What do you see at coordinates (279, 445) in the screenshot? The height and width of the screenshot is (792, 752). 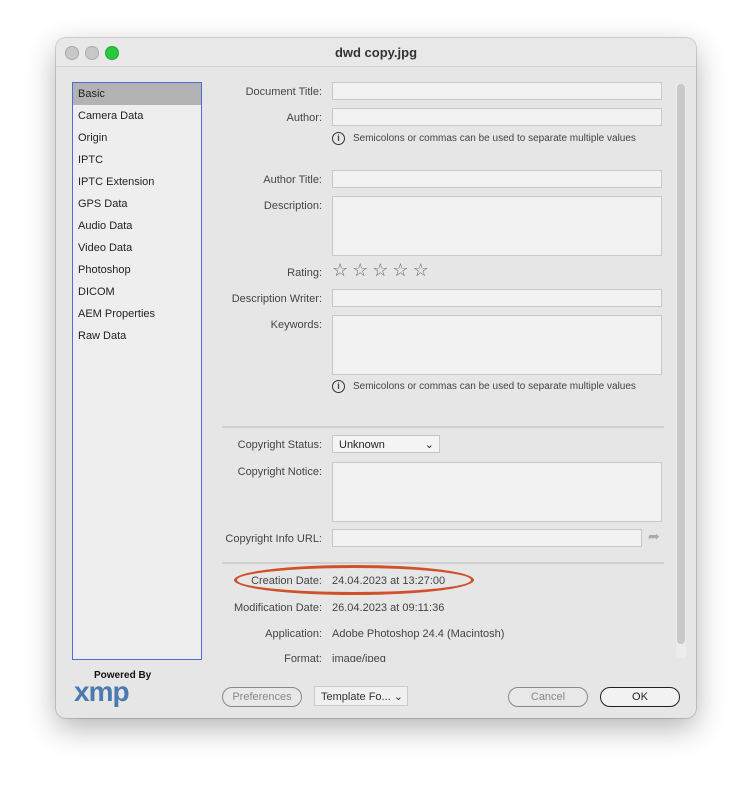 I see `copyright-status-label: Copyright Status:` at bounding box center [279, 445].